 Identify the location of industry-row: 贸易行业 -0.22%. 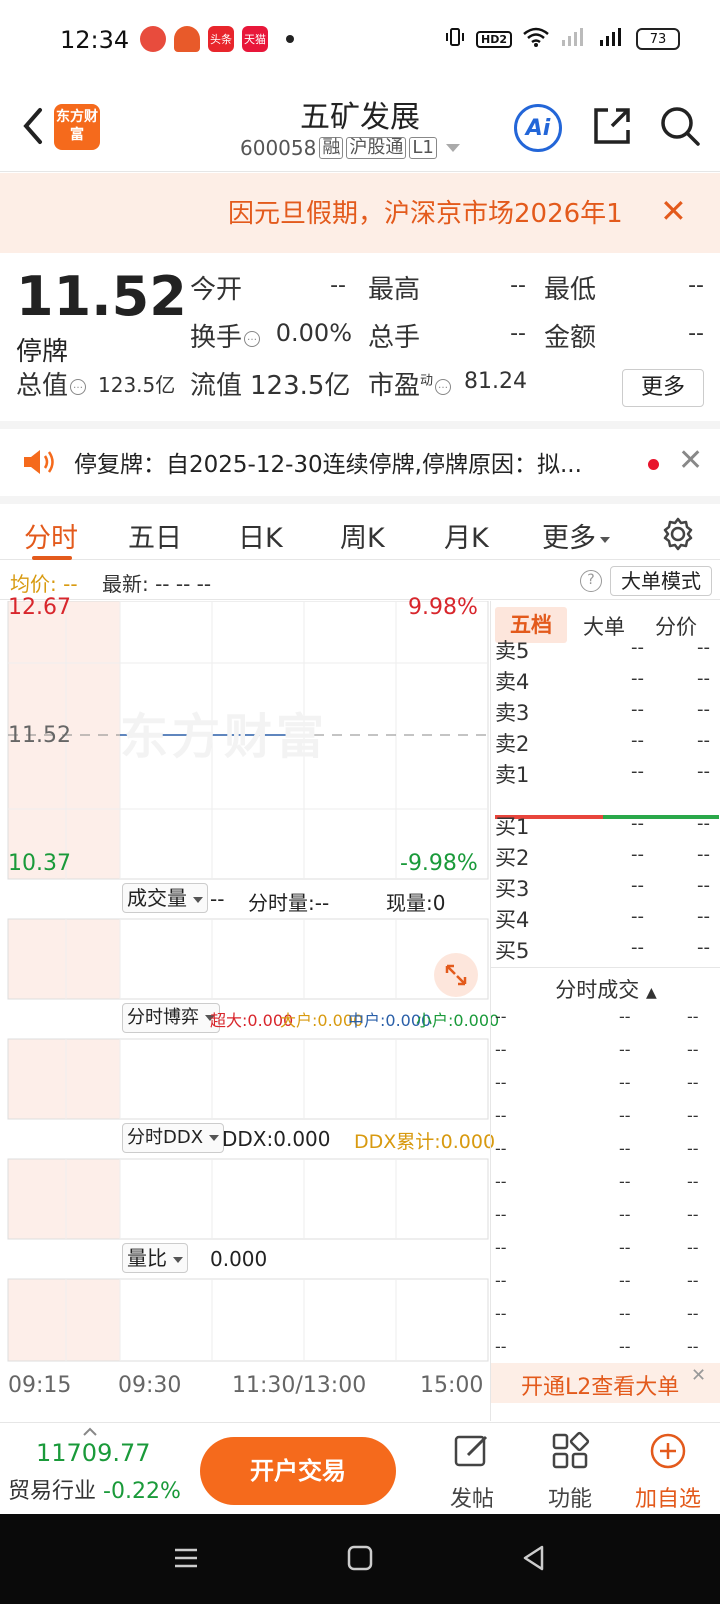
(94, 1489).